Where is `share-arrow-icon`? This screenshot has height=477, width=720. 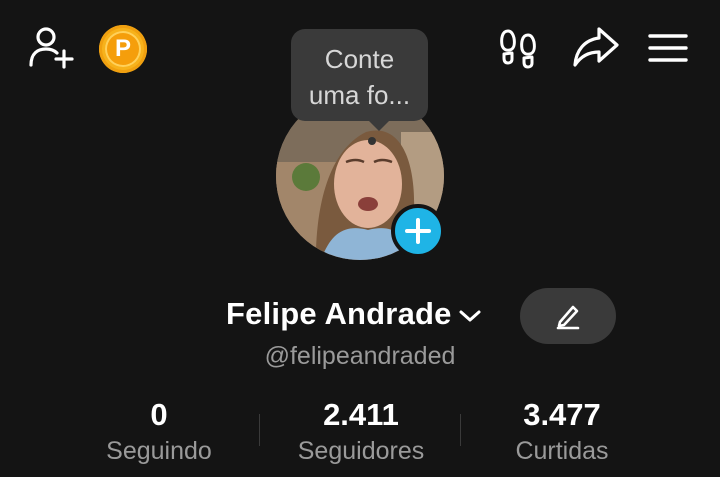
share-arrow-icon is located at coordinates (596, 47).